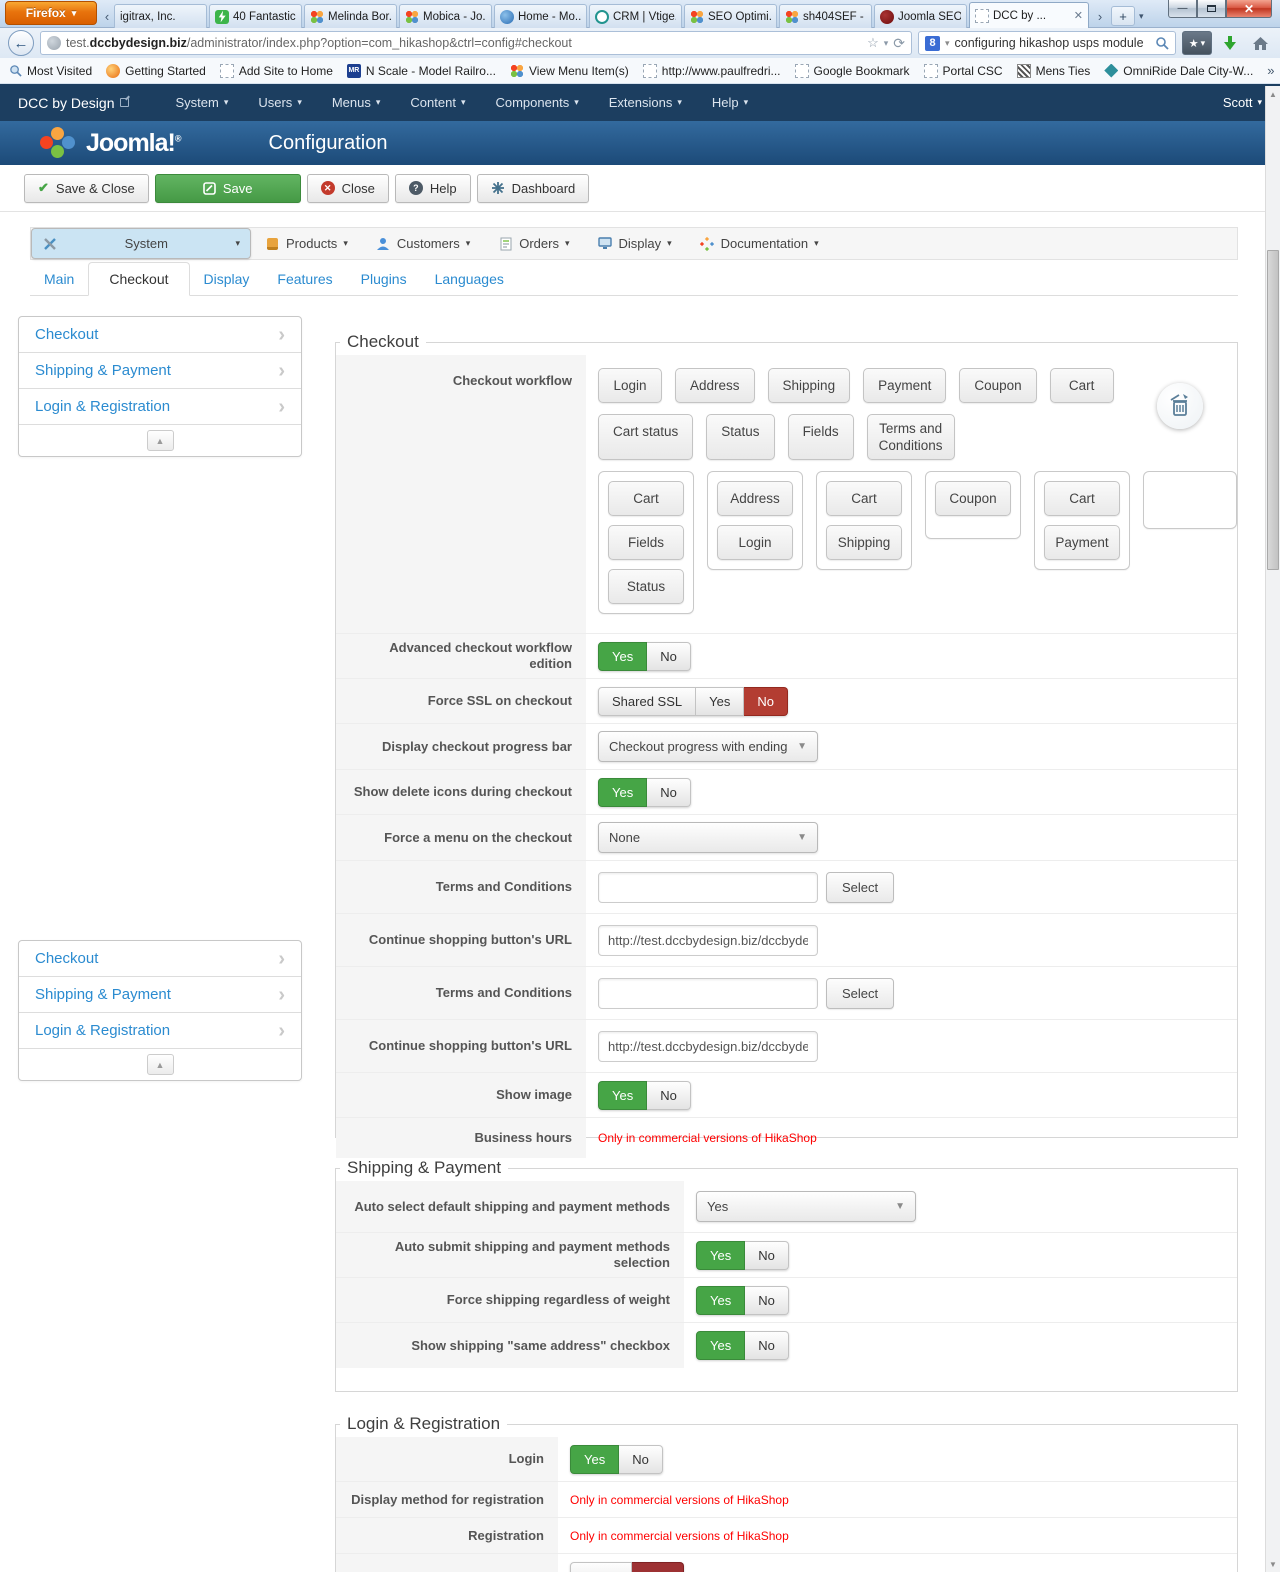  What do you see at coordinates (306, 243) in the screenshot?
I see `hika-menu-products: Products ▾` at bounding box center [306, 243].